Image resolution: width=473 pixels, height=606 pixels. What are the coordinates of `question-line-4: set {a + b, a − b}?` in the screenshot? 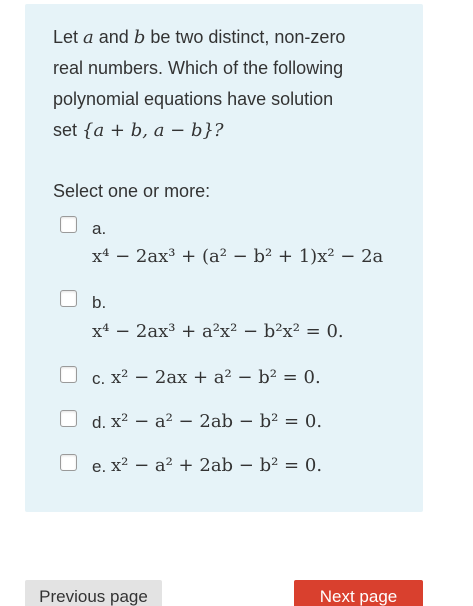 It's located at (138, 130).